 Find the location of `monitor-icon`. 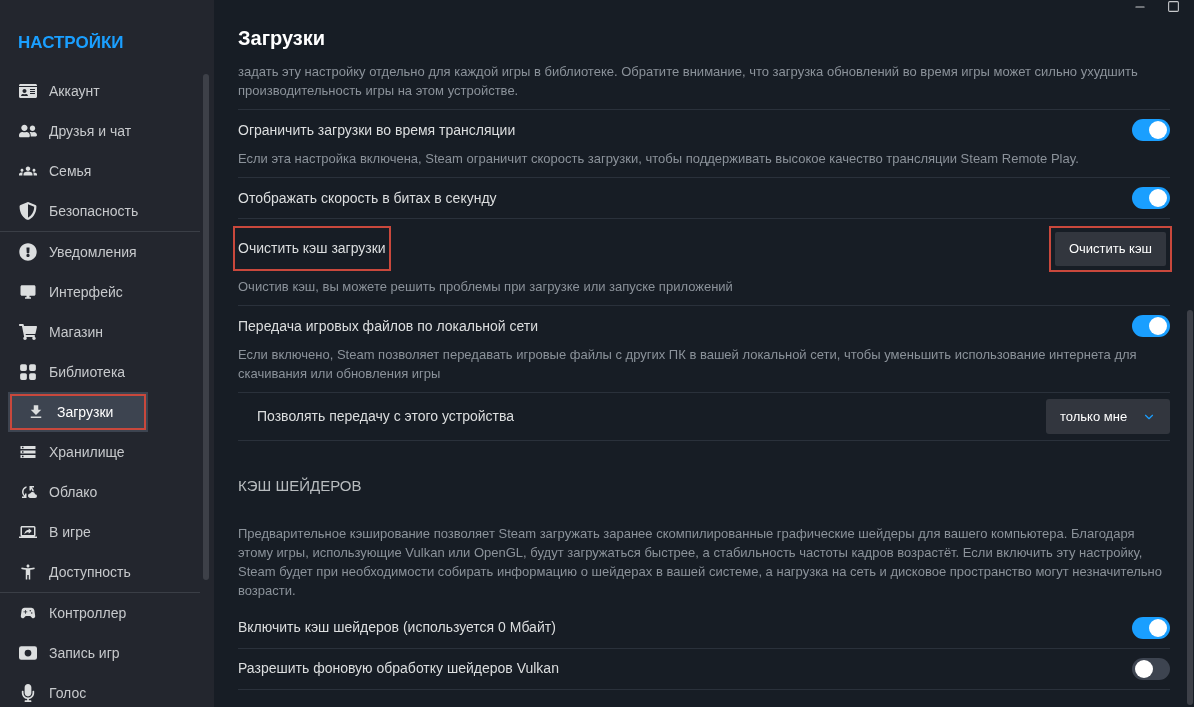

monitor-icon is located at coordinates (28, 292).